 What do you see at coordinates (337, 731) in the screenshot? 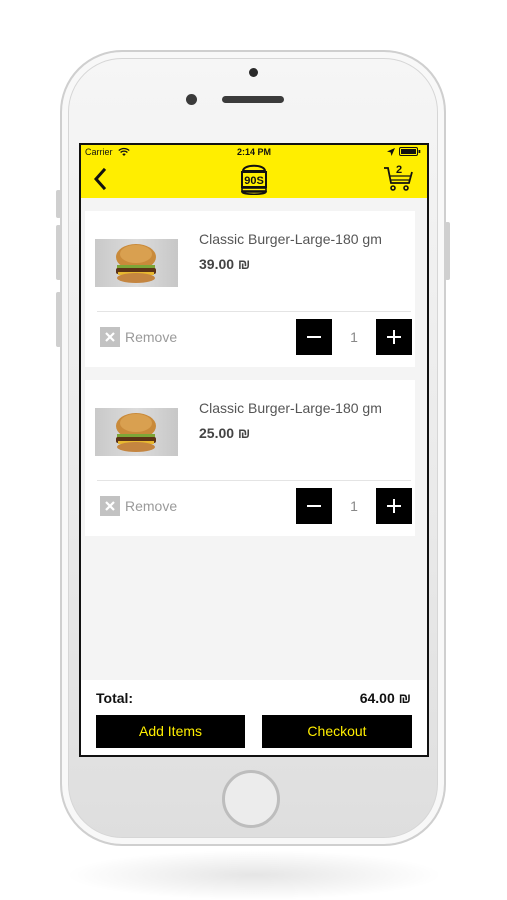
I see `checkout-button: Checkout` at bounding box center [337, 731].